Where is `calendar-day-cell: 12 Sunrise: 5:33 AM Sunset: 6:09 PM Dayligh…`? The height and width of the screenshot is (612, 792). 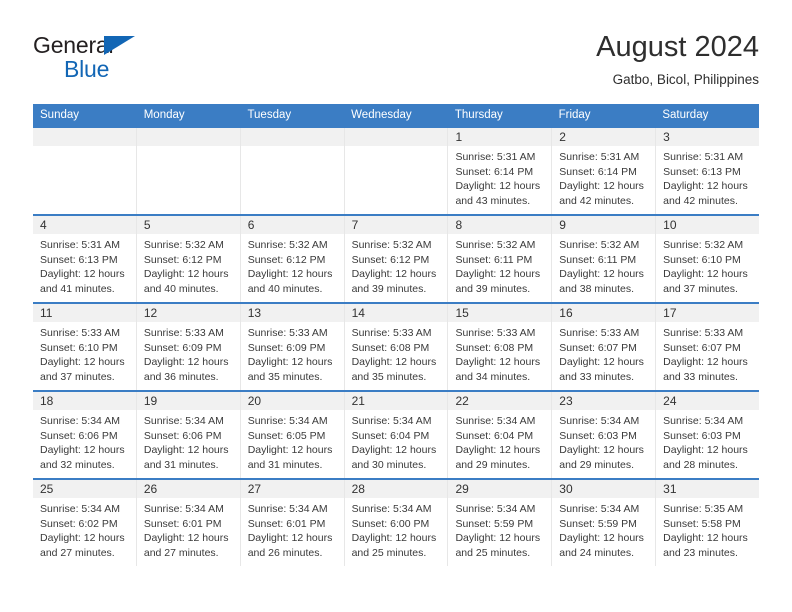 calendar-day-cell: 12 Sunrise: 5:33 AM Sunset: 6:09 PM Dayligh… is located at coordinates (188, 347).